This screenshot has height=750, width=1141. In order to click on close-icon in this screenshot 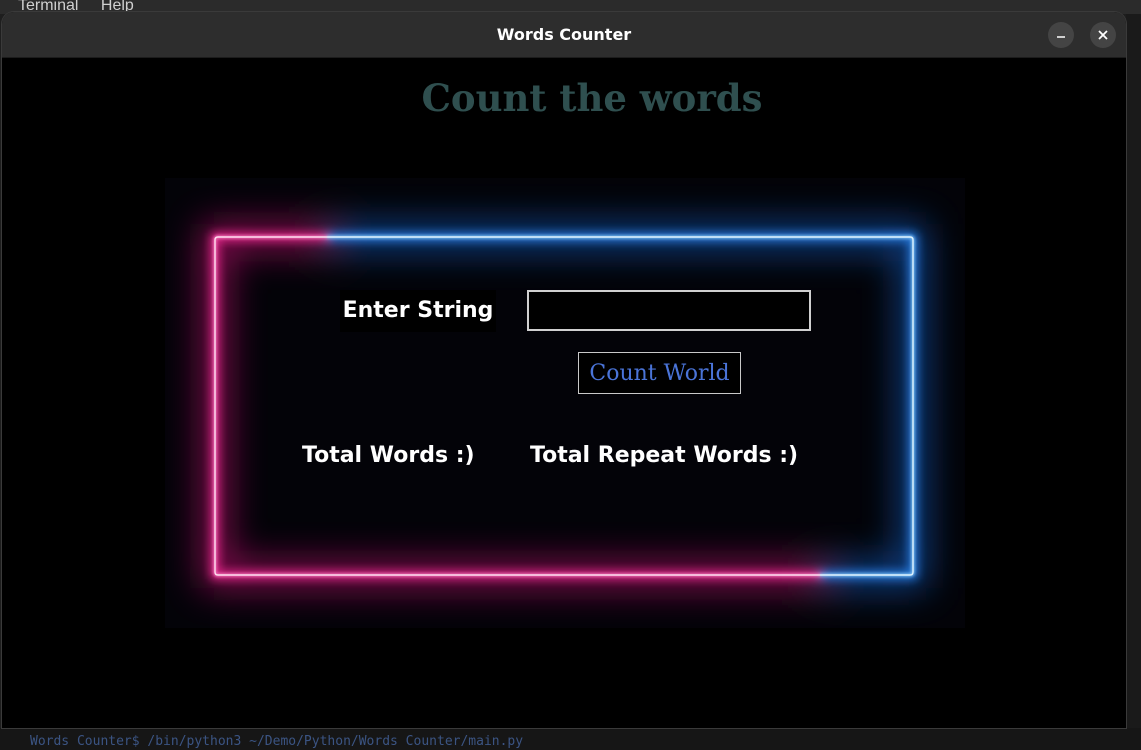, I will do `click(1103, 35)`.